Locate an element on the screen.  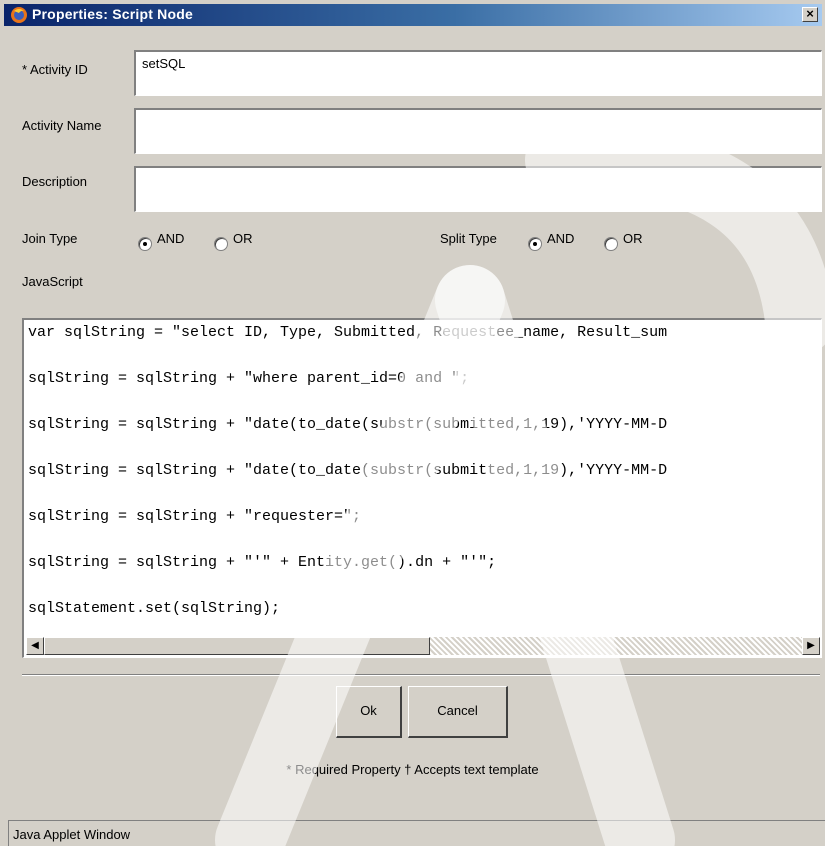
join-or-label: OR is located at coordinates (243, 238).